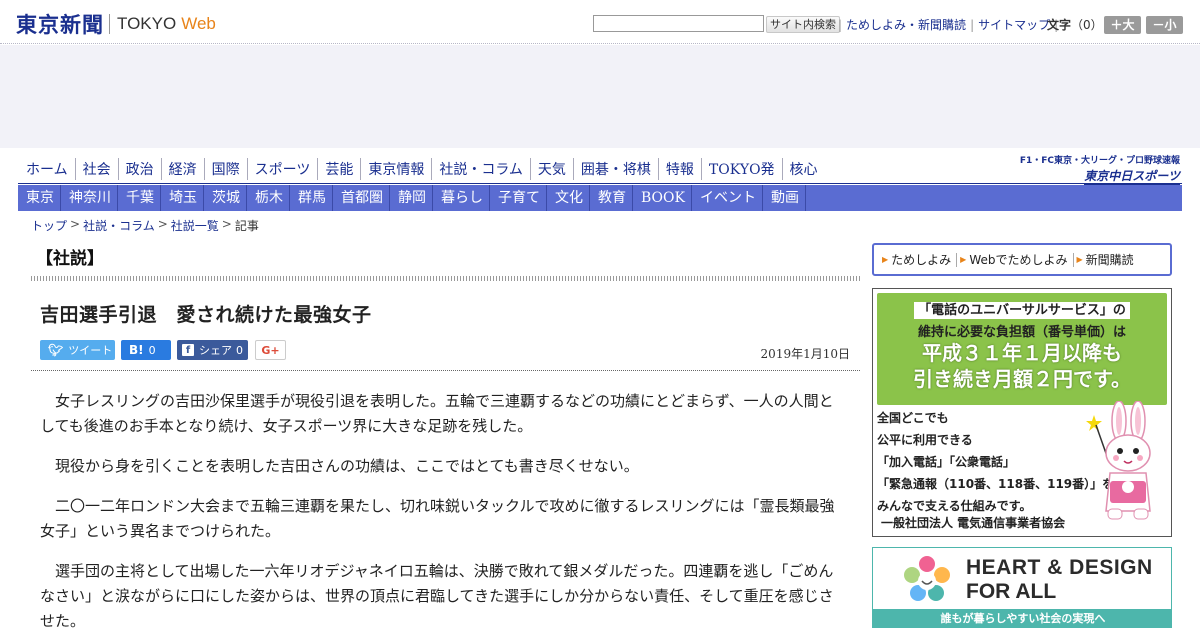  I want to click on chunichi-sports-banner: F1・FC東京・大リーグ・プロ野球速報 東京中日スポーツ, so click(1098, 169).